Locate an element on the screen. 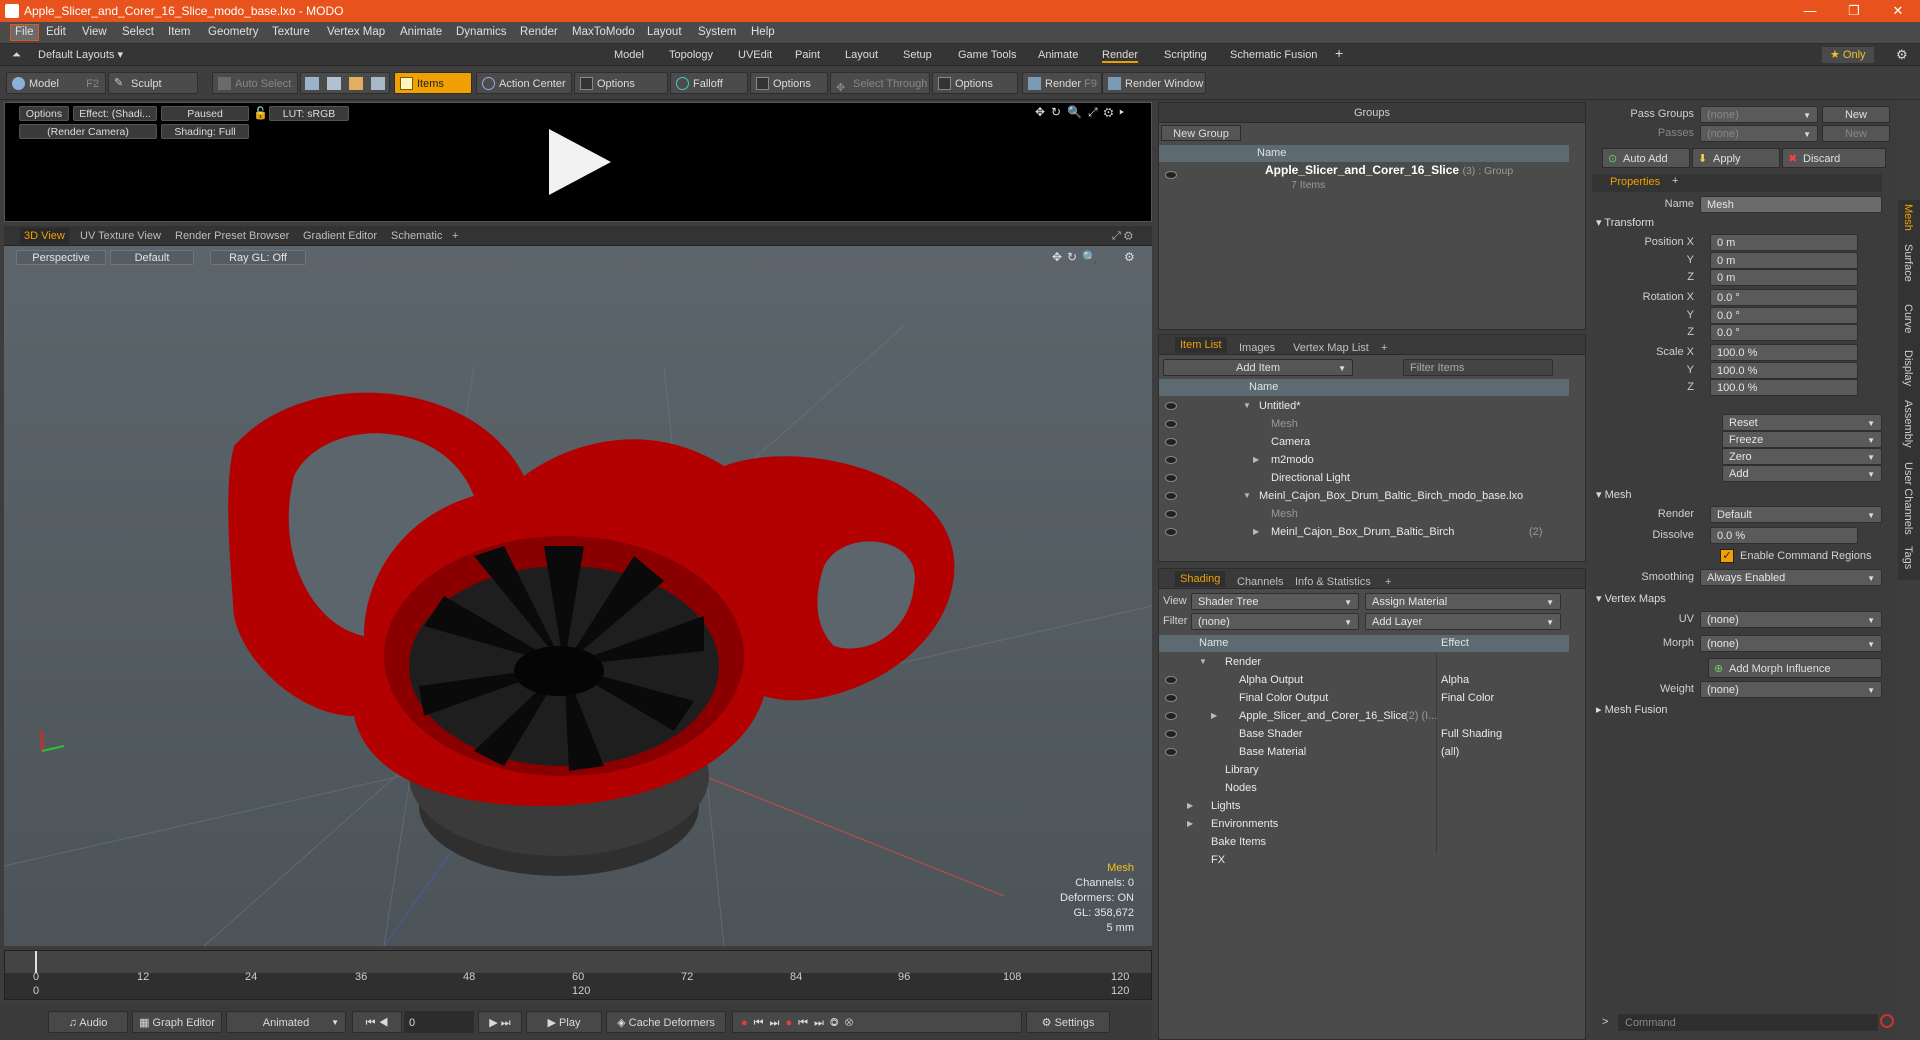 This screenshot has height=1040, width=1920. select-through-button: ✥ Select Through is located at coordinates (880, 83).